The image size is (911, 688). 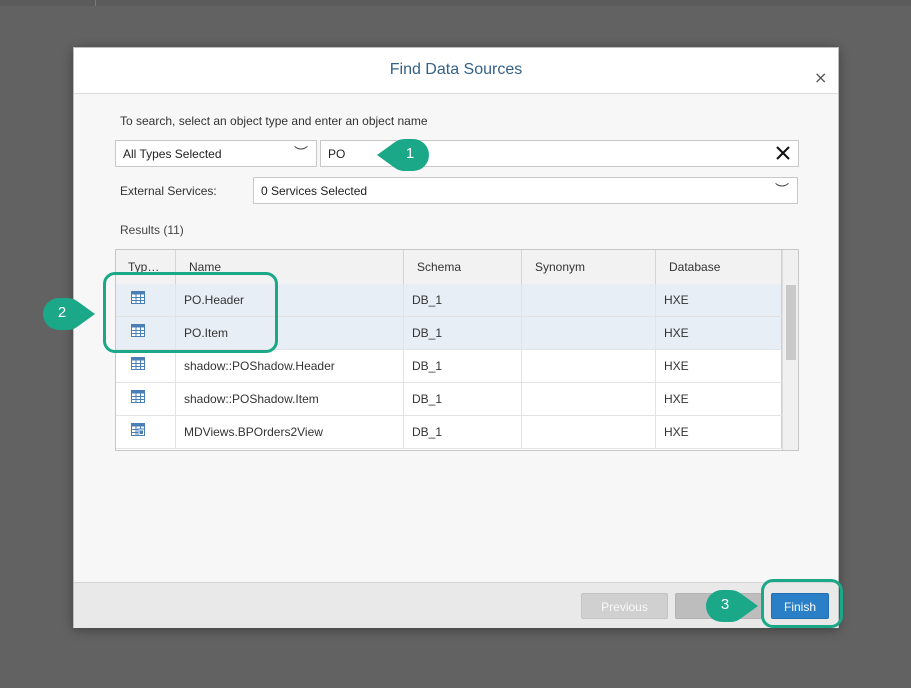 I want to click on table-row: MDViews.BPOrders2View DB_1 HXE, so click(x=449, y=432).